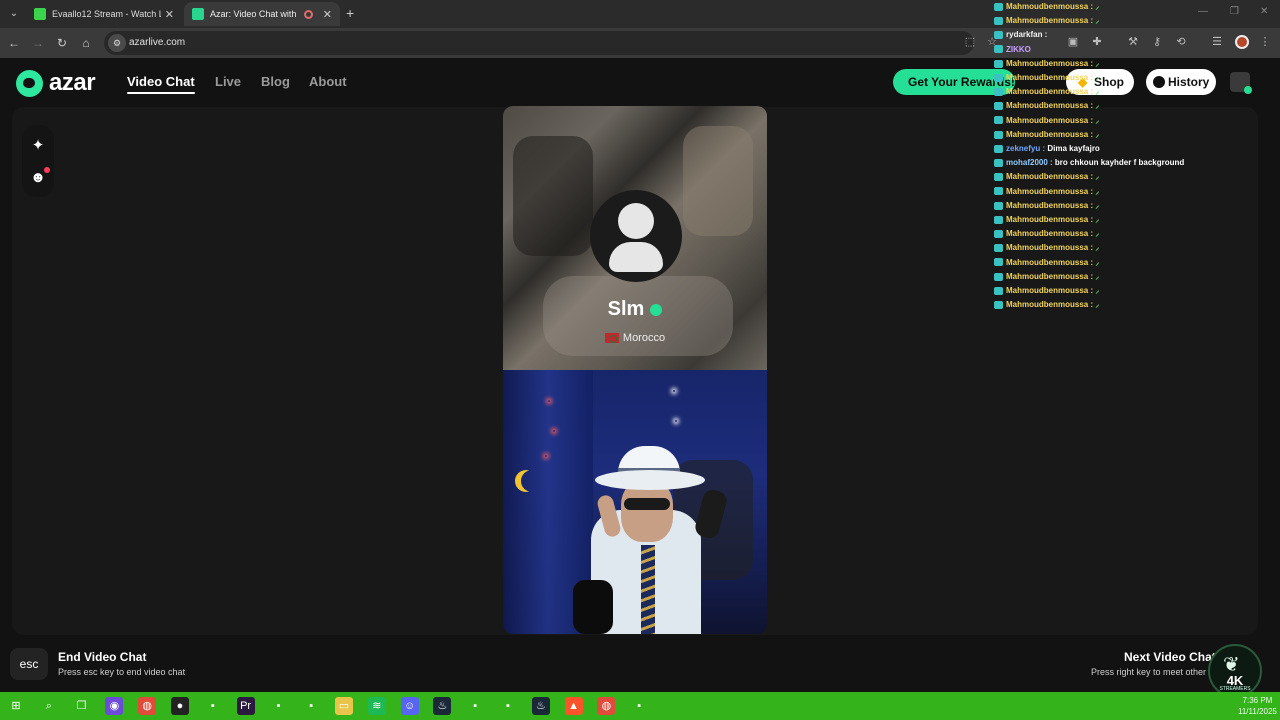 This screenshot has width=1280, height=720. Describe the element at coordinates (308, 14) in the screenshot. I see `recording-indicator-icon` at that location.